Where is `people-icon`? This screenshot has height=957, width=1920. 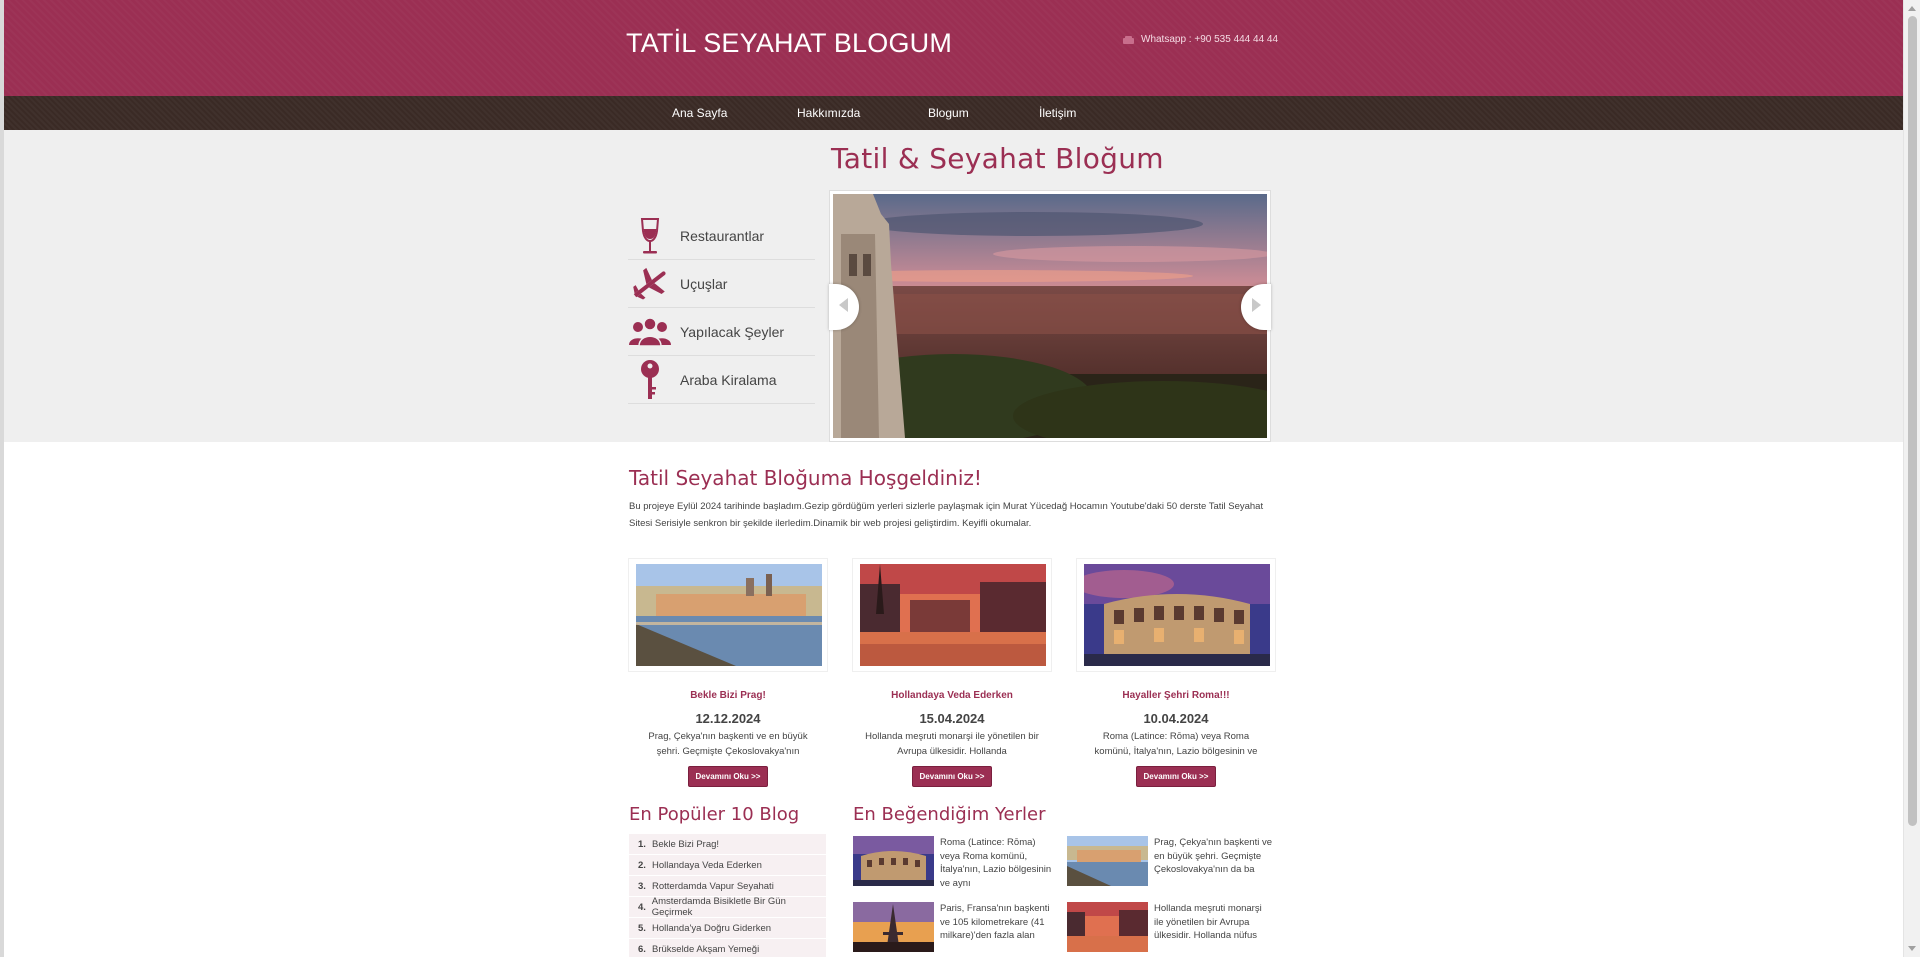
people-icon is located at coordinates (650, 332).